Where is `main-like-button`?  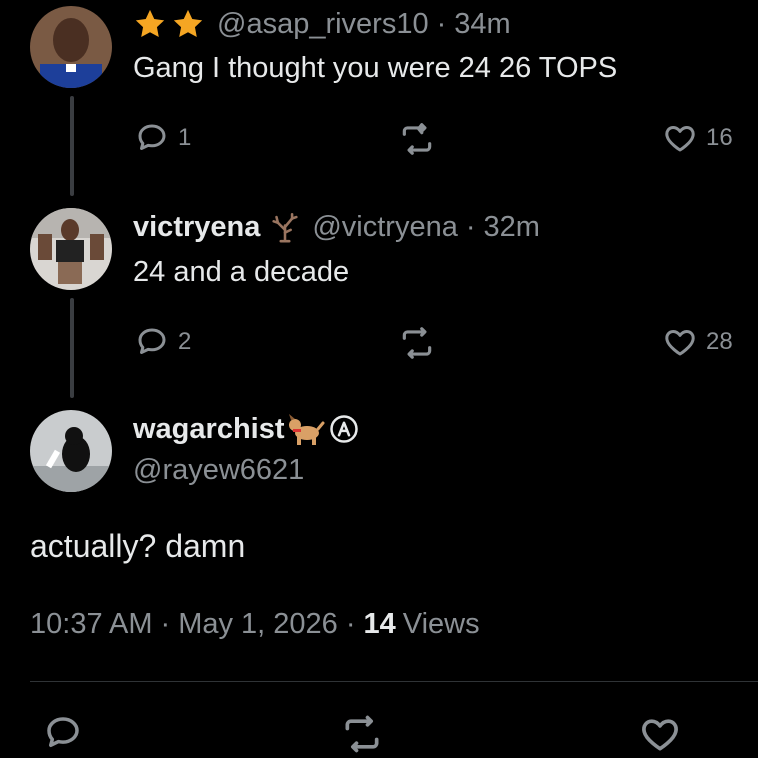
main-like-button is located at coordinates (660, 734).